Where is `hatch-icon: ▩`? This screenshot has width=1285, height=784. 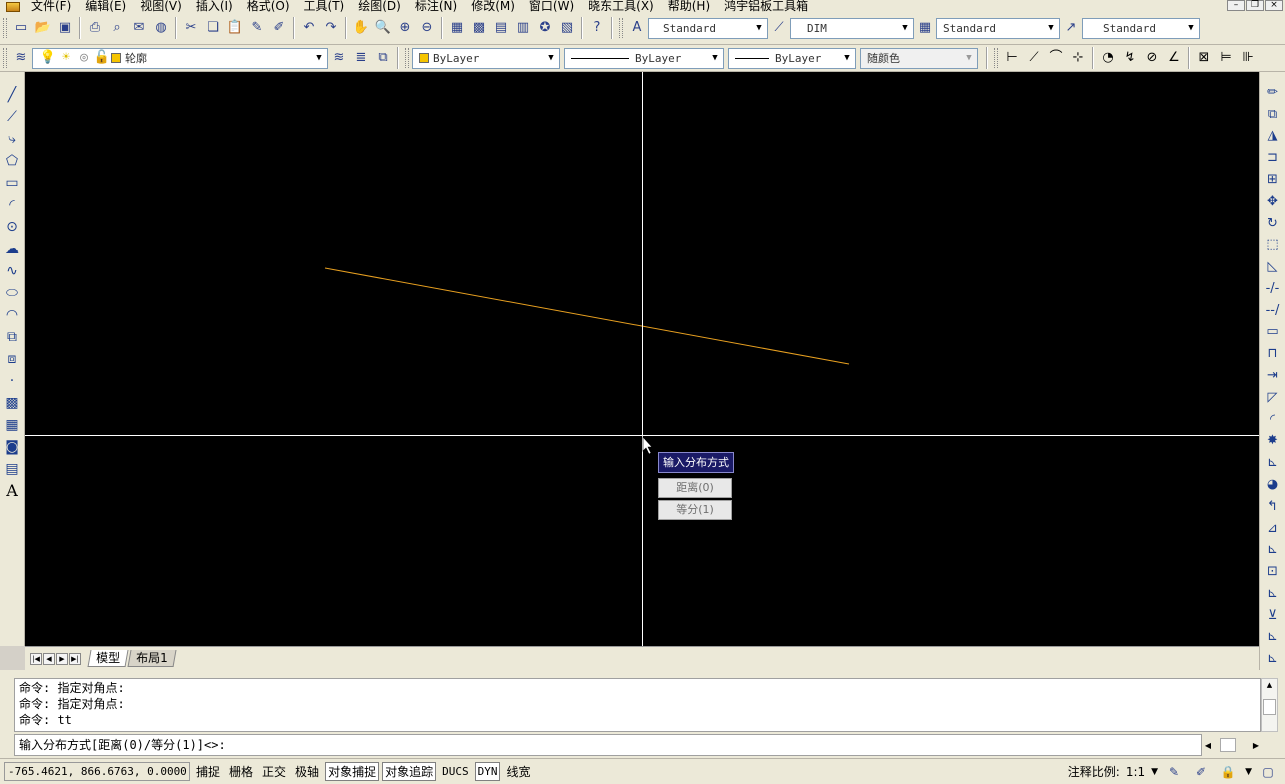
hatch-icon: ▩ is located at coordinates (12, 403).